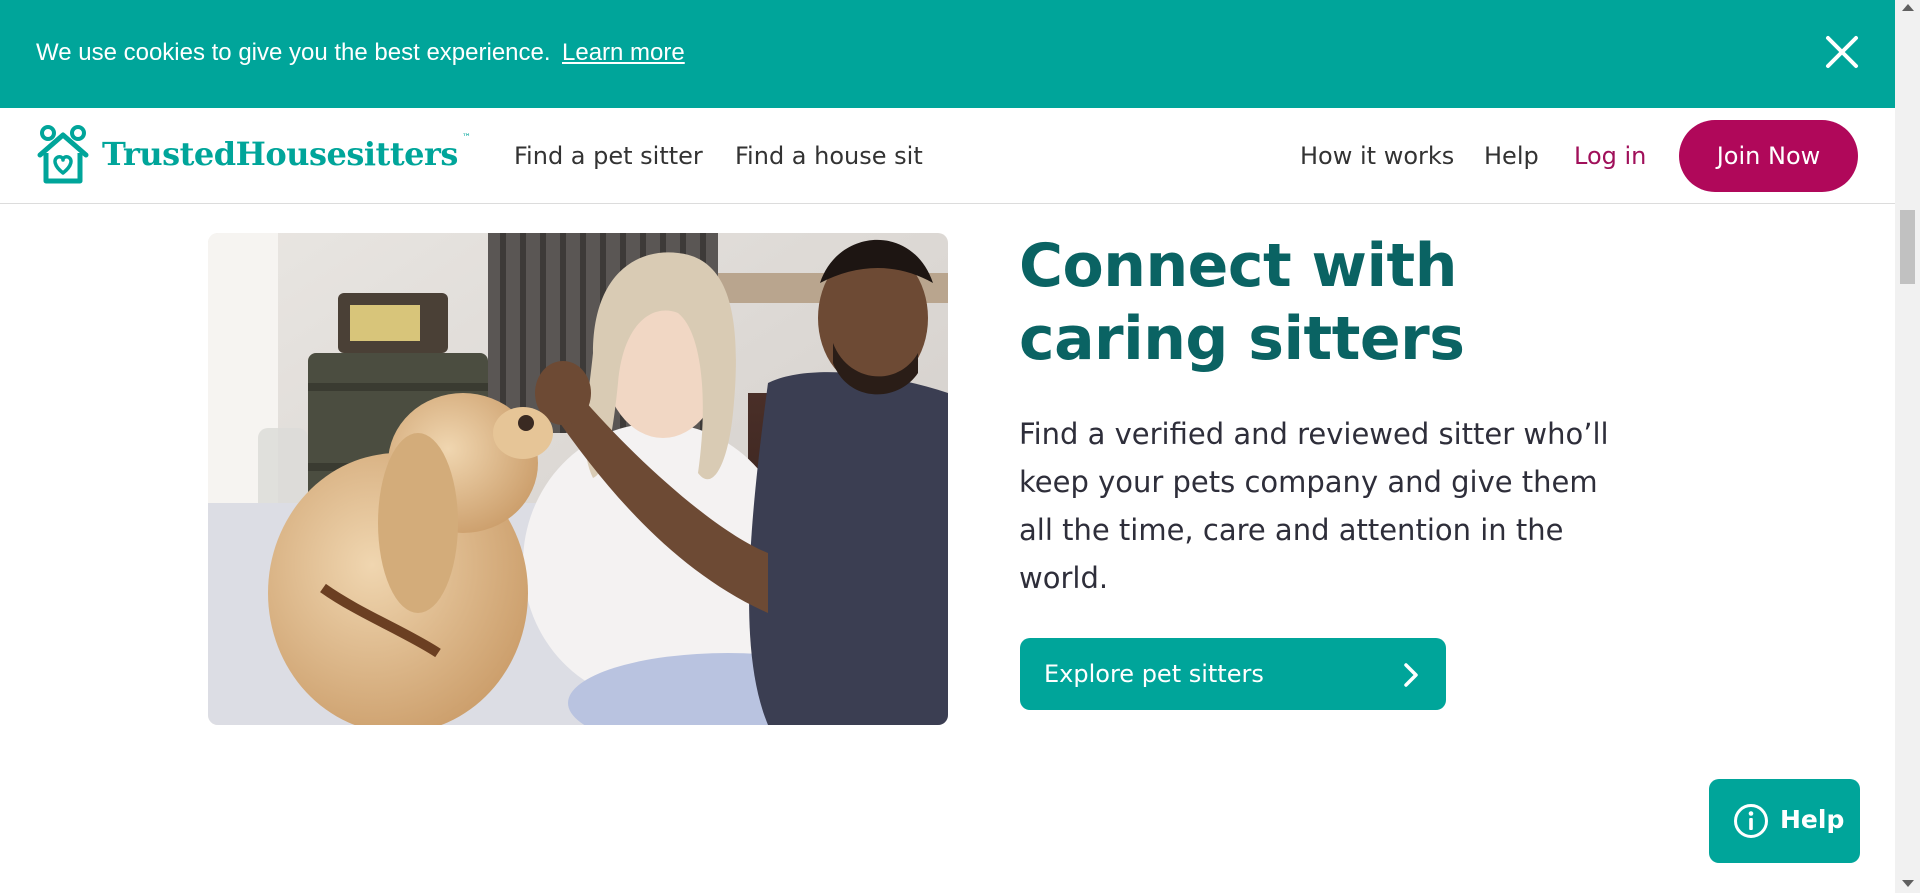 The image size is (1920, 893). Describe the element at coordinates (1908, 7) in the screenshot. I see `scroll-up-arrow-icon` at that location.